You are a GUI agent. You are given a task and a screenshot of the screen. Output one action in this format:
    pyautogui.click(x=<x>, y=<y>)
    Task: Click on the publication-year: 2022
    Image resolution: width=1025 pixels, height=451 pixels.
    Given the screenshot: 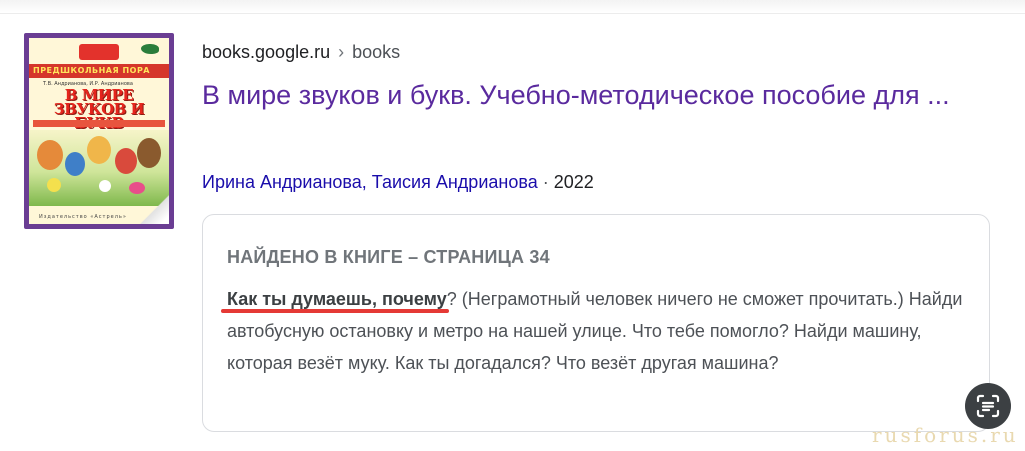 What is the action you would take?
    pyautogui.click(x=573, y=182)
    